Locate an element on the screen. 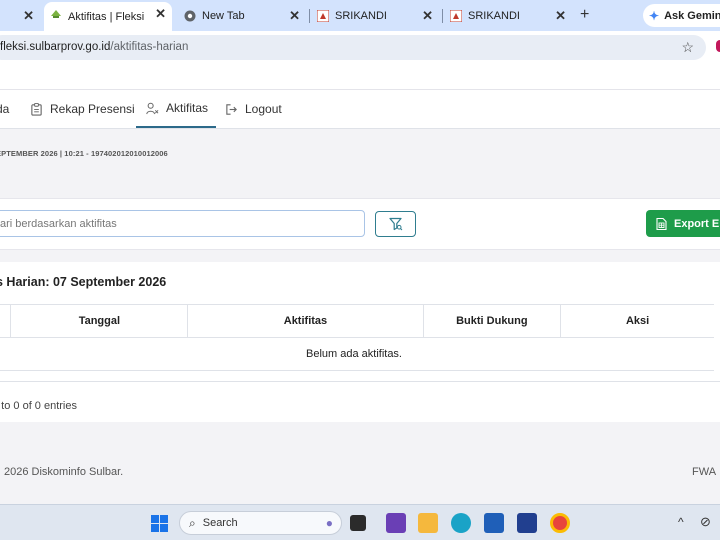  chrome-favicon-icon is located at coordinates (190, 16).